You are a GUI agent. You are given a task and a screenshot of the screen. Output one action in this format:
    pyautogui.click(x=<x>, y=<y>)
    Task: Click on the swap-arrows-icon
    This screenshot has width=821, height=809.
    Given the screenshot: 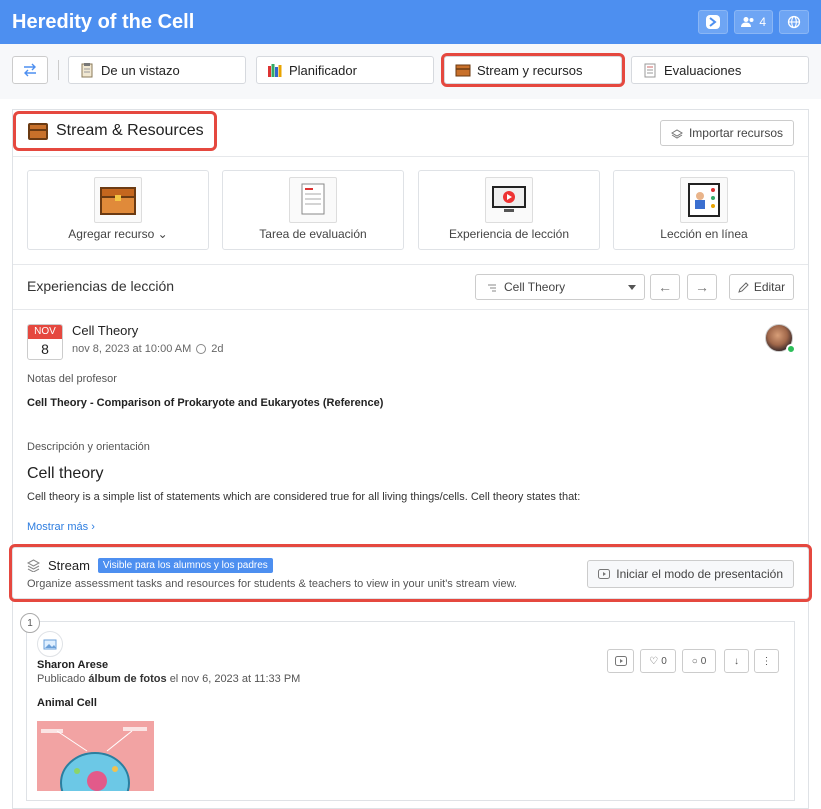 What is the action you would take?
    pyautogui.click(x=30, y=70)
    